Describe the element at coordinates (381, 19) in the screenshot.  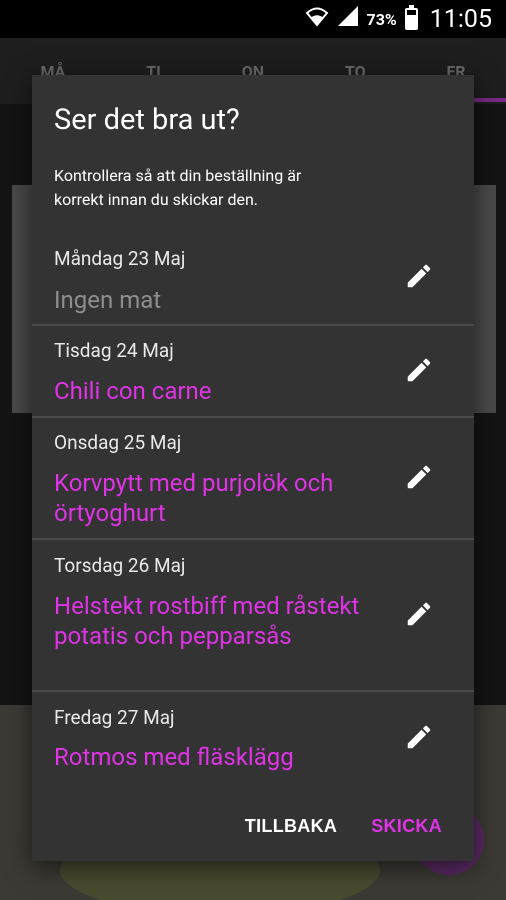
I see `battery-percent: 73%` at that location.